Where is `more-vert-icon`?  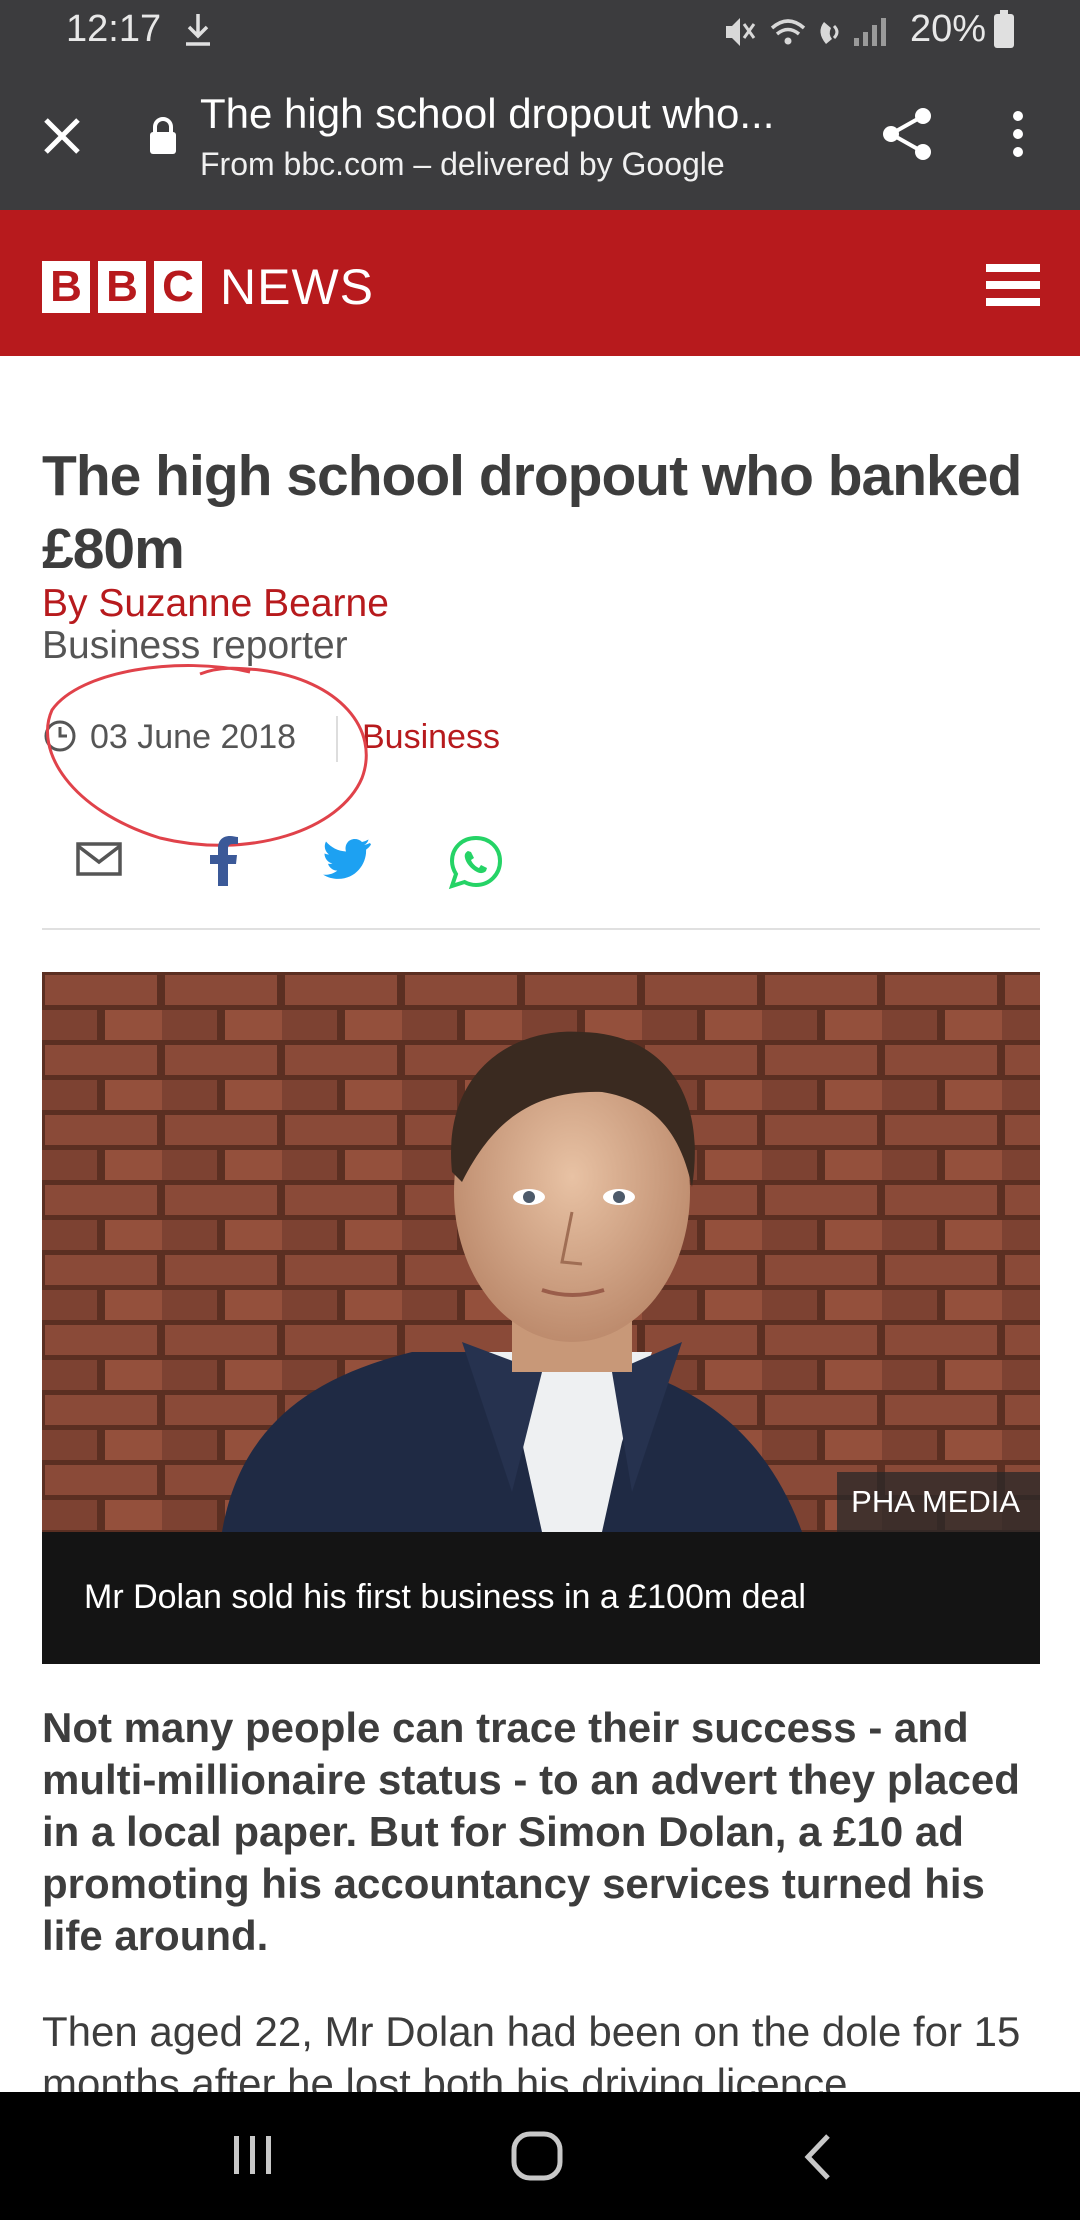
more-vert-icon is located at coordinates (1018, 134).